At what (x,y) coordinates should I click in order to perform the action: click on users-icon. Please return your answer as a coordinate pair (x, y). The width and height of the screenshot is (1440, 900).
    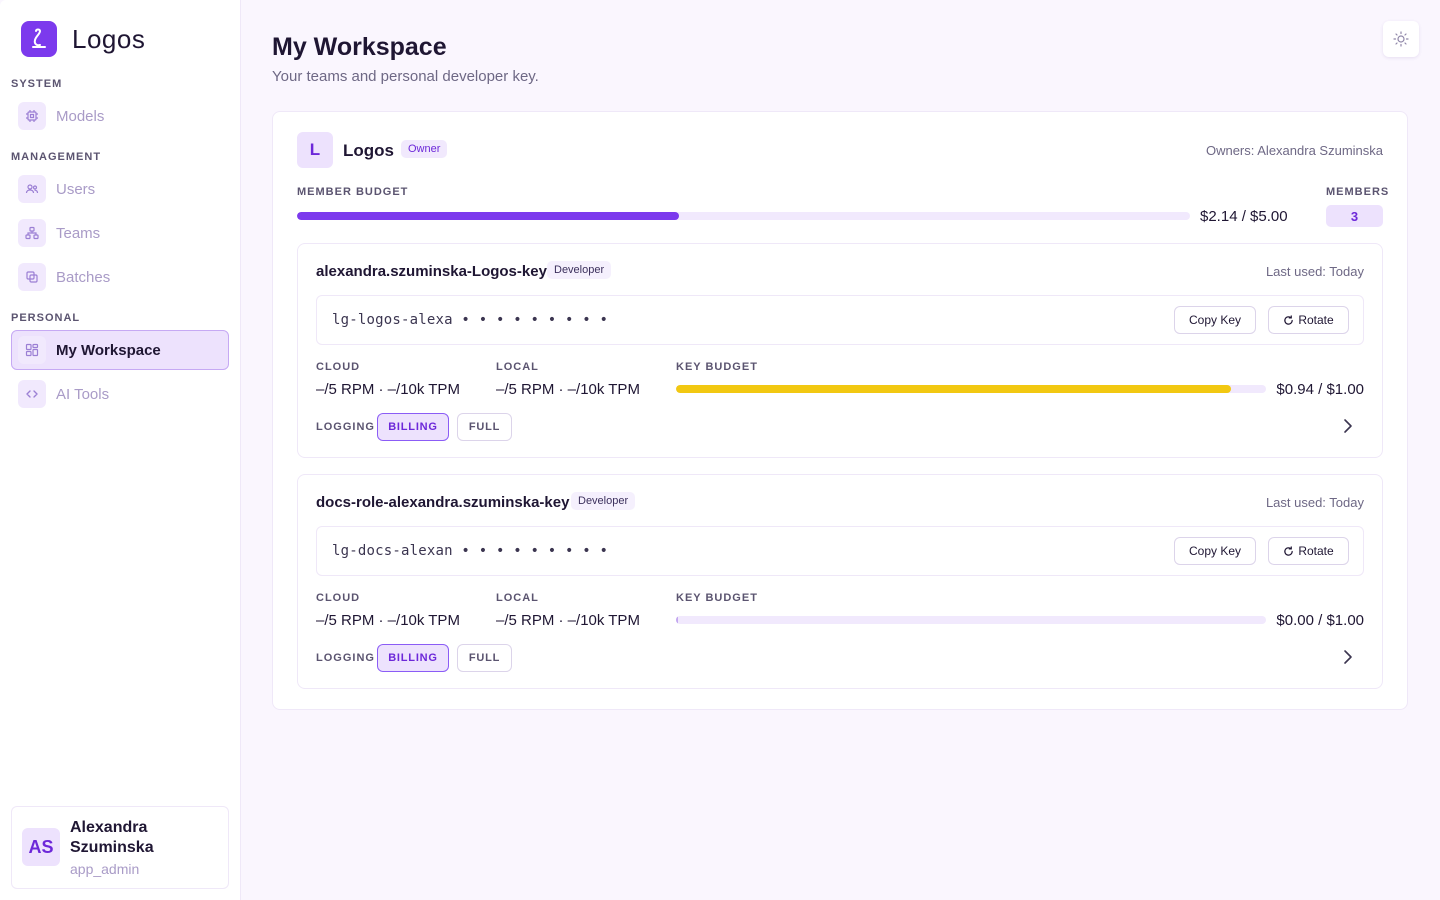
    Looking at the image, I should click on (32, 189).